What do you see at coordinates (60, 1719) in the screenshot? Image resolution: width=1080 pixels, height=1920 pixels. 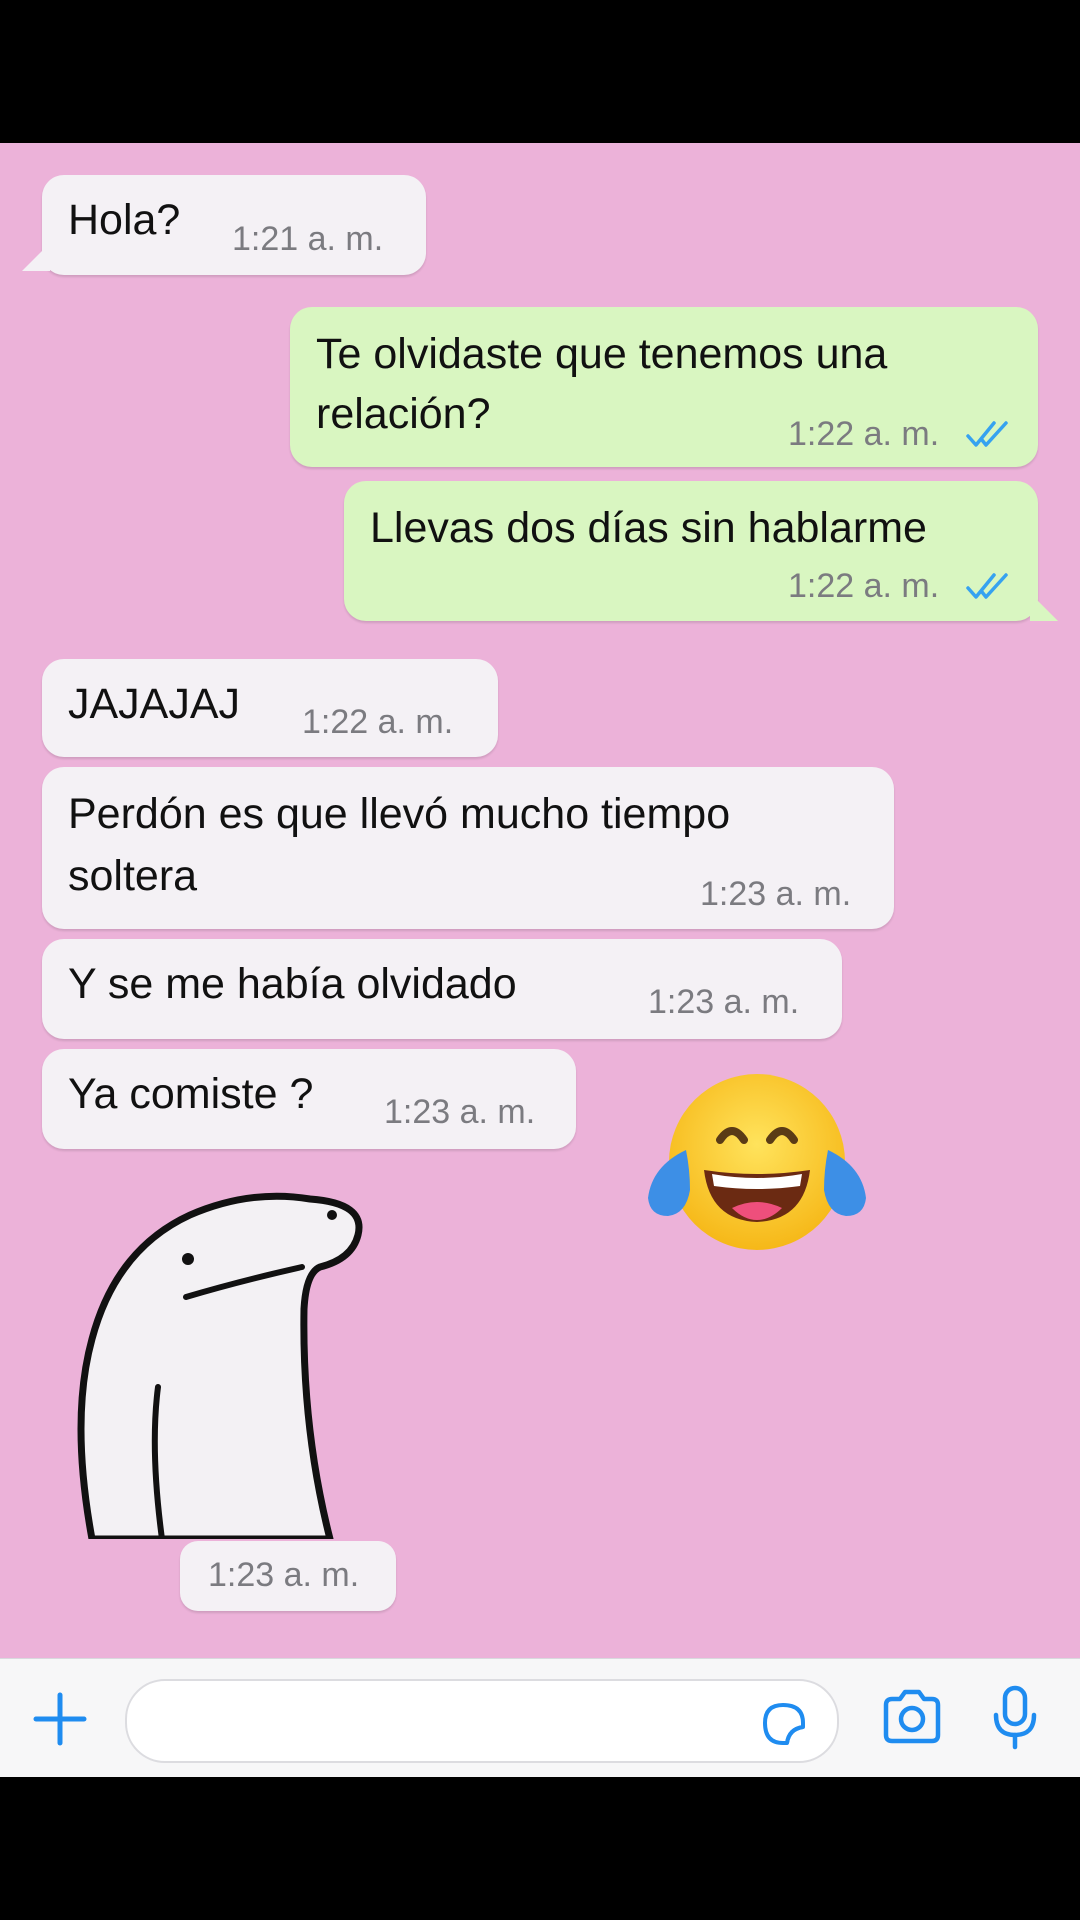 I see `plus-icon` at bounding box center [60, 1719].